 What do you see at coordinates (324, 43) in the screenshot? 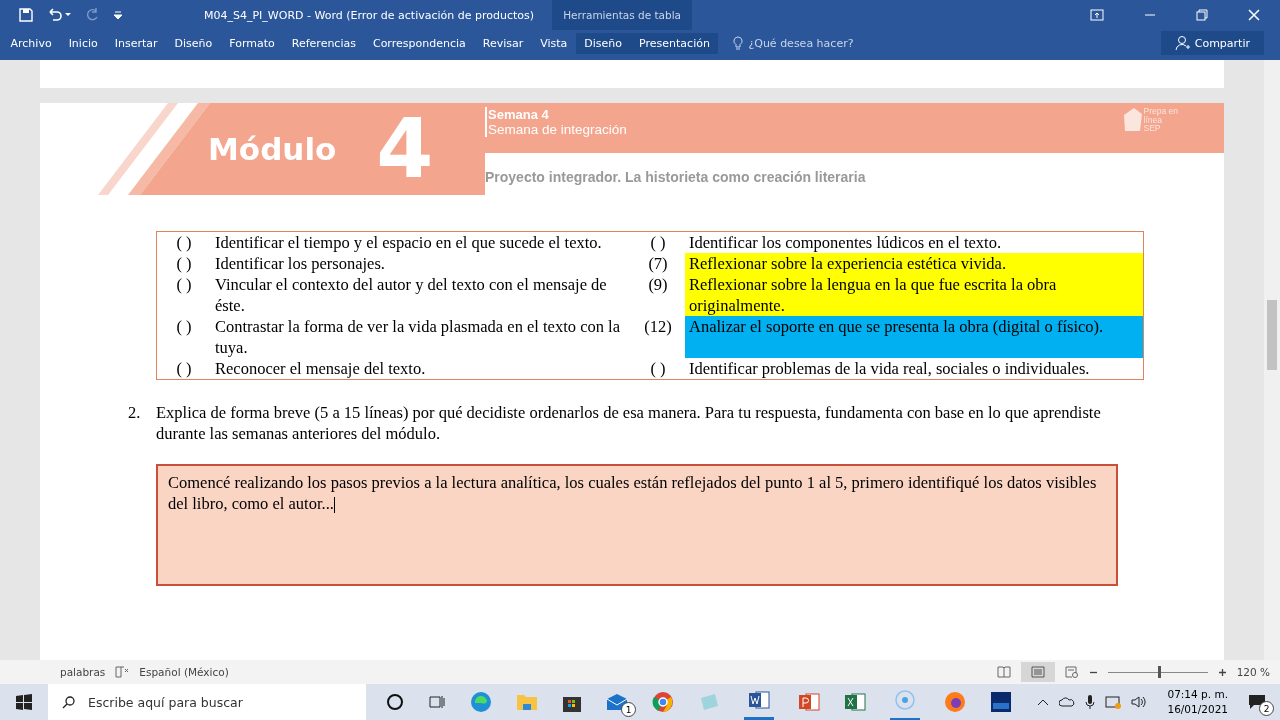
I see `ribbon-tab: Referencias` at bounding box center [324, 43].